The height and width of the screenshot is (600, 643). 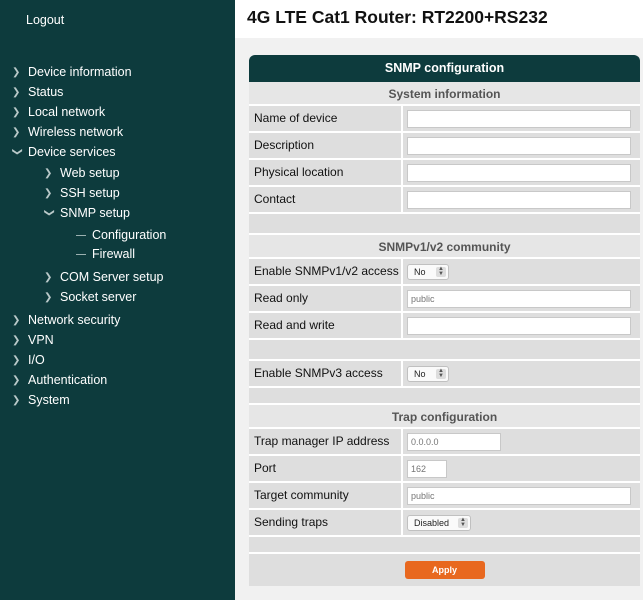 I want to click on read-only-community-input, so click(x=519, y=298).